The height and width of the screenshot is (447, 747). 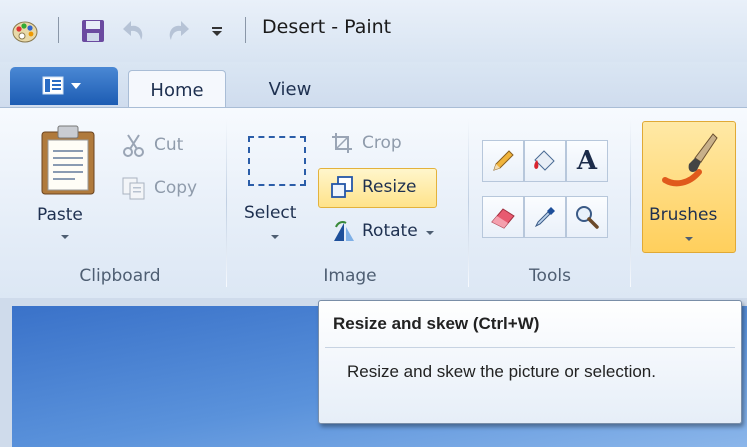 I want to click on pencil-tool, so click(x=503, y=161).